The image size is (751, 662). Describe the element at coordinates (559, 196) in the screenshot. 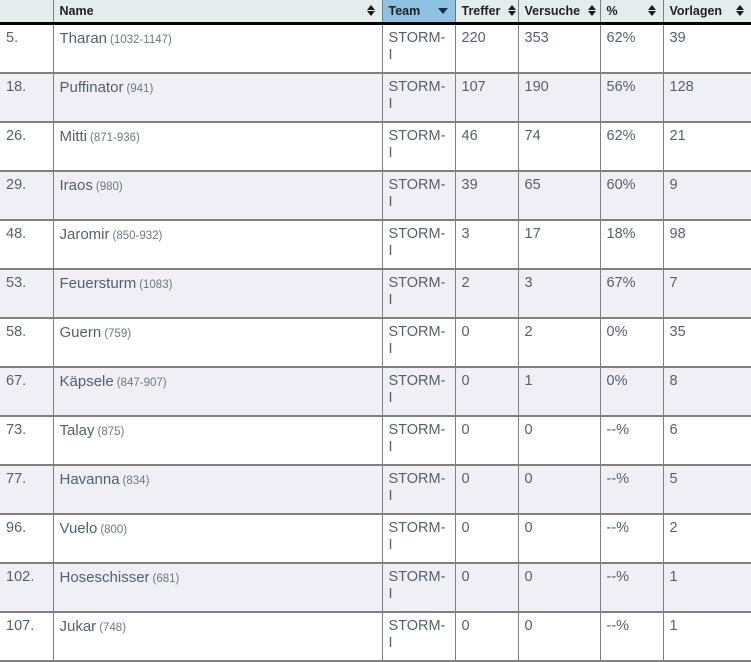

I see `cell-versuche: 65` at that location.